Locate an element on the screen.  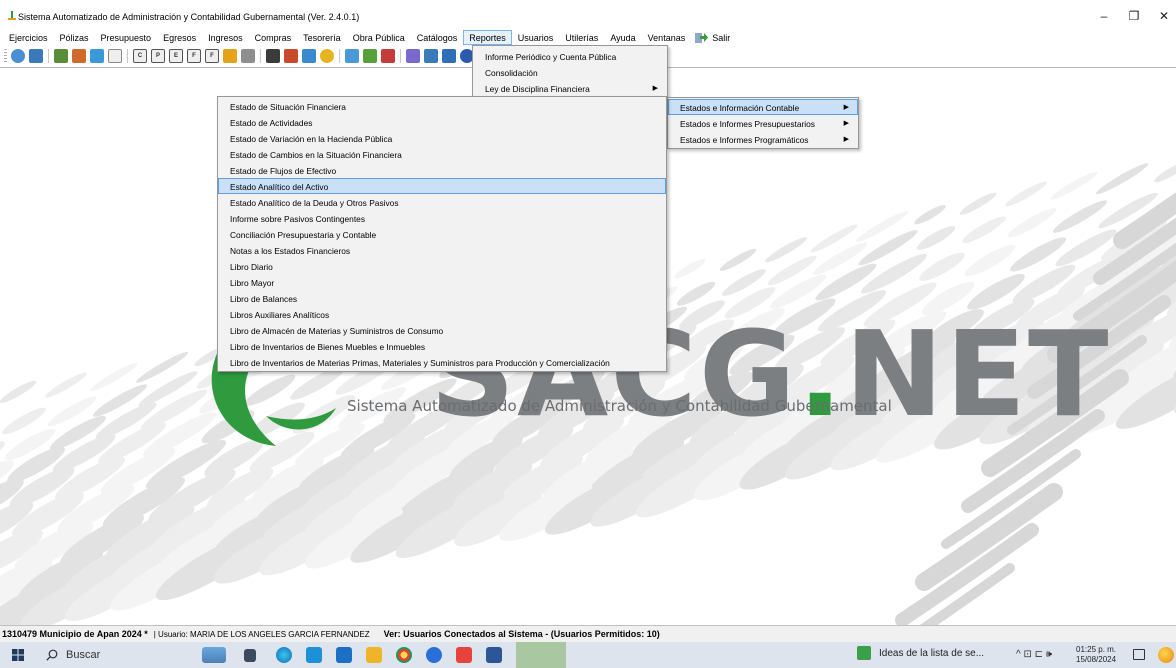
folder-icon is located at coordinates (230, 56).